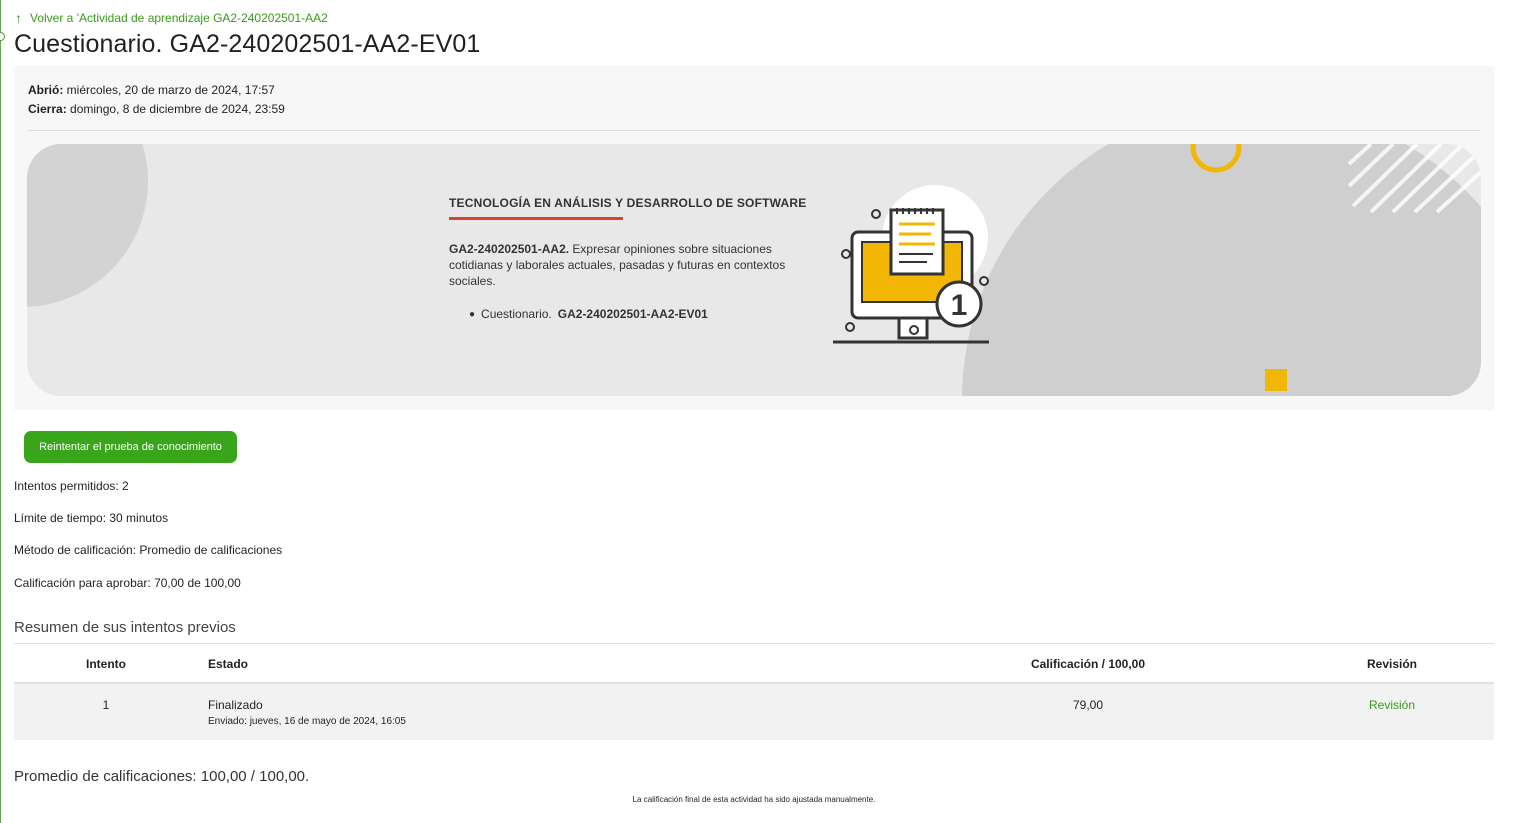 The width and height of the screenshot is (1518, 823). Describe the element at coordinates (235, 705) in the screenshot. I see `row-state-label: Finalizado` at that location.